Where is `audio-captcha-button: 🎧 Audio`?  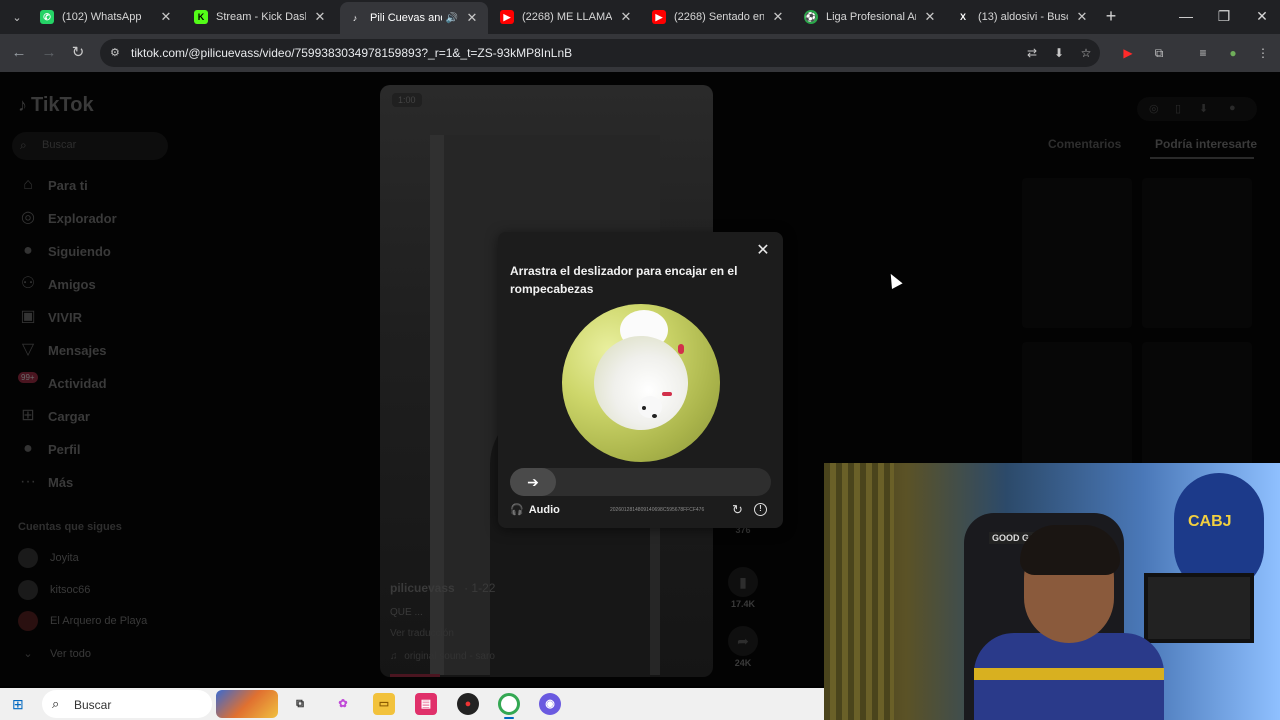
audio-captcha-button: 🎧 Audio is located at coordinates (535, 510).